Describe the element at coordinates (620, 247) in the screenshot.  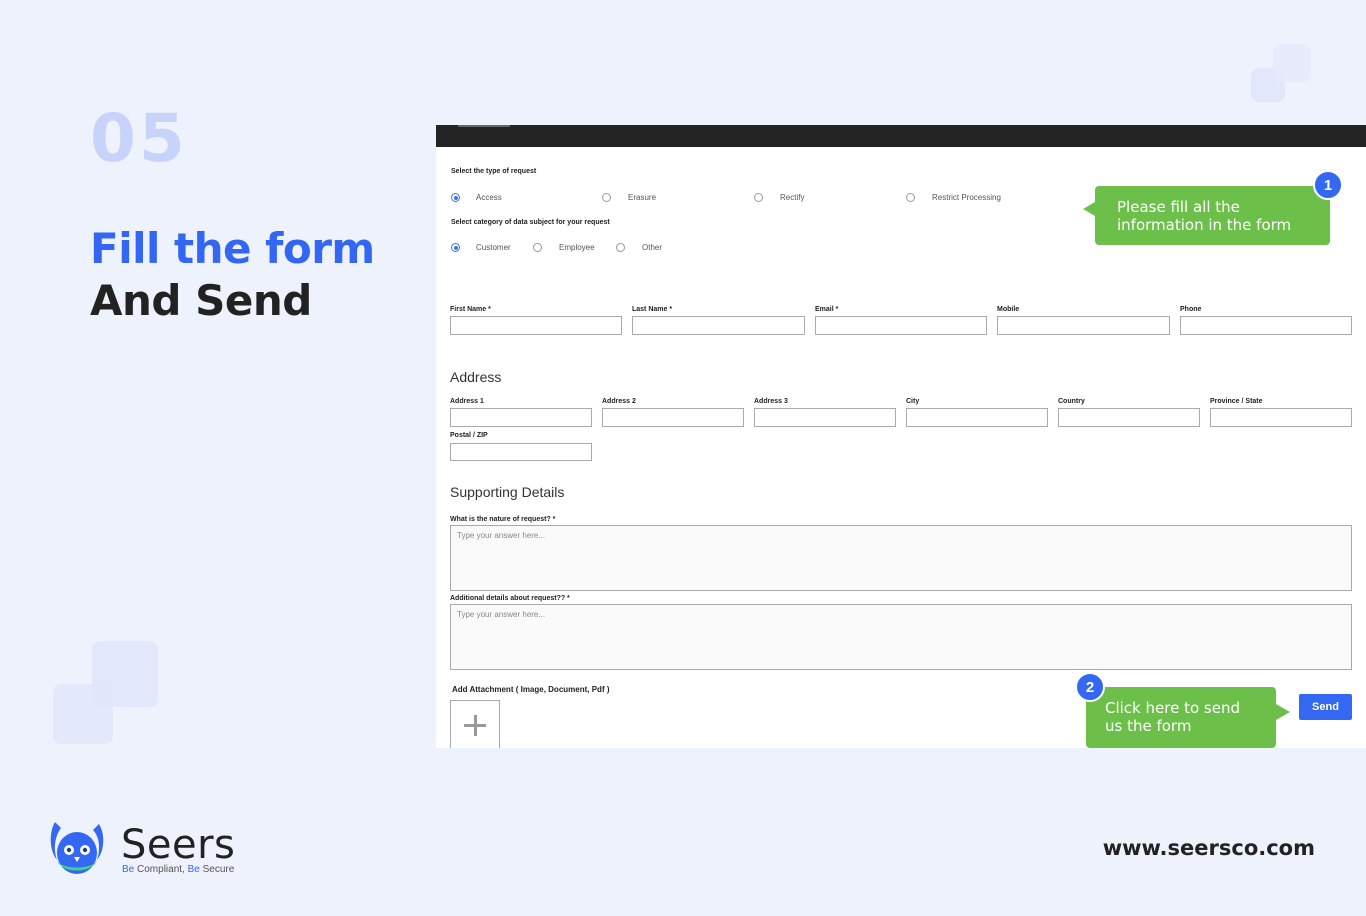
I see `radio-other` at that location.